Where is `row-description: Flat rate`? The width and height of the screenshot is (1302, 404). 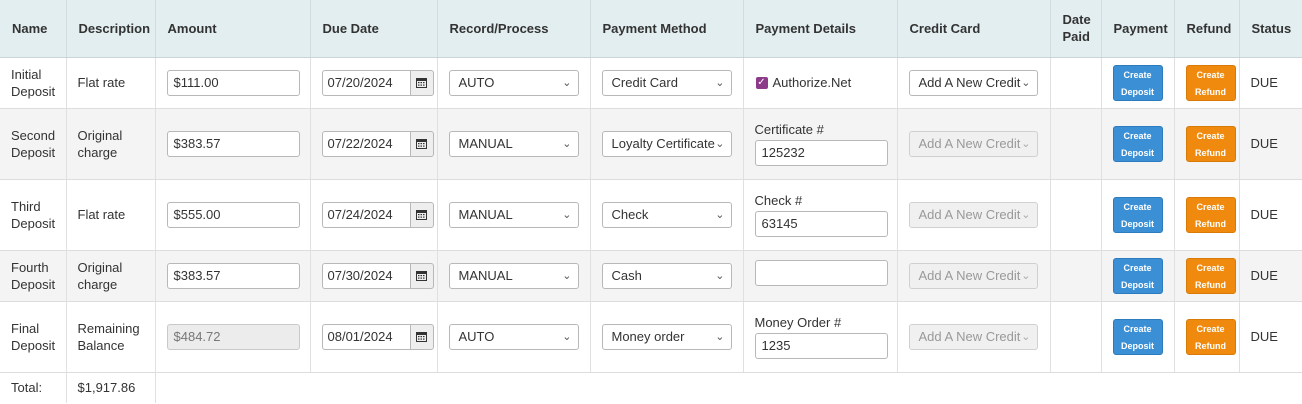
row-description: Flat rate is located at coordinates (111, 215).